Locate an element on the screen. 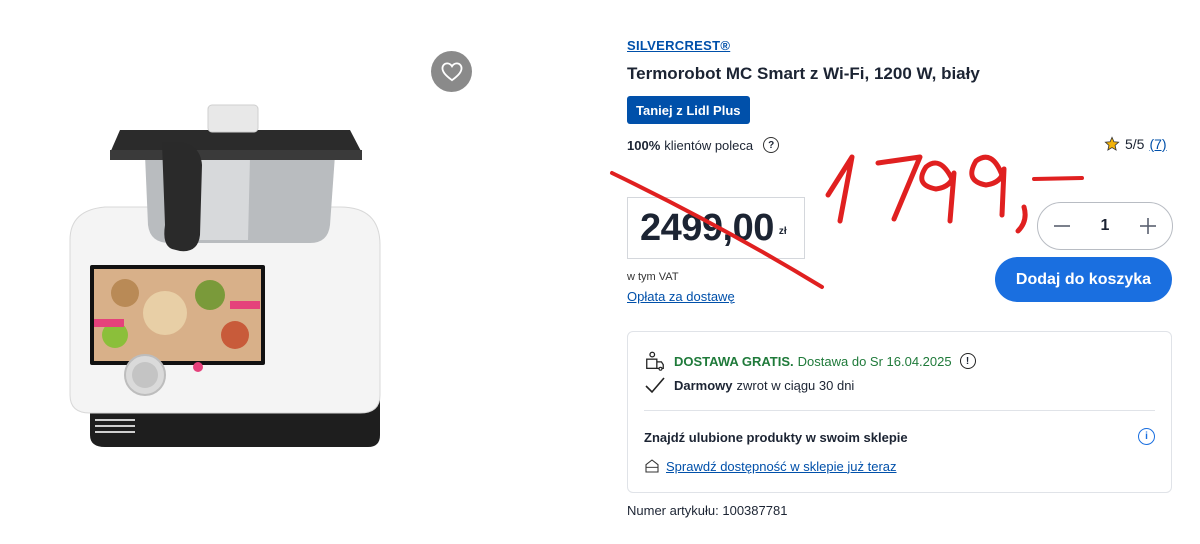 This screenshot has height=544, width=1200. price-value: 2499,00 is located at coordinates (707, 227).